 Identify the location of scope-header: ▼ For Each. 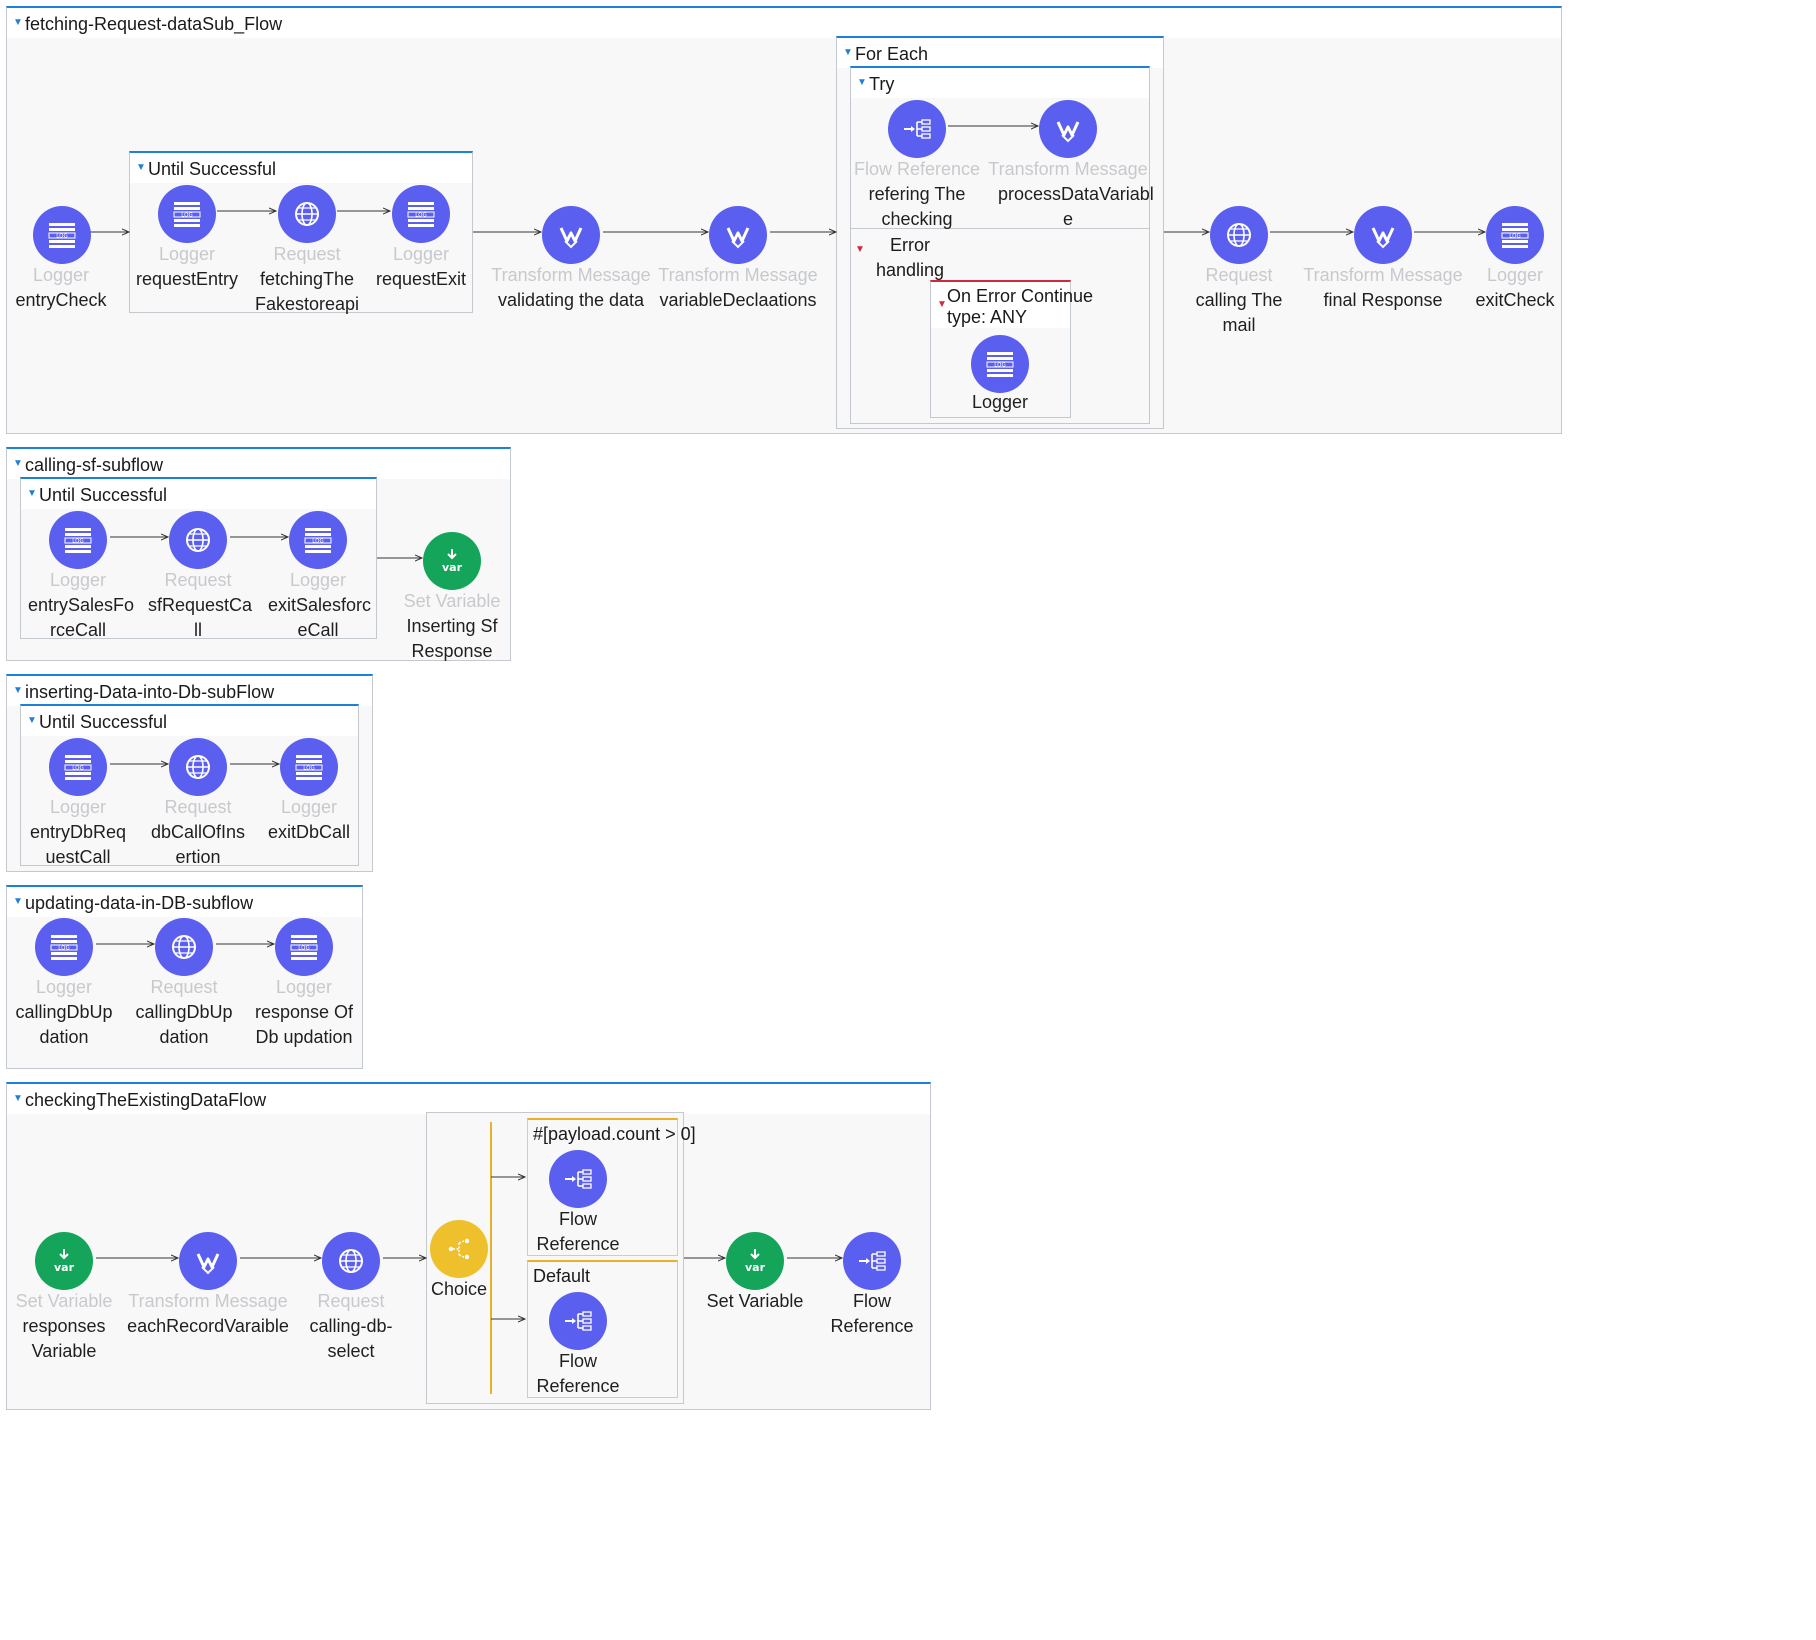
(1000, 53).